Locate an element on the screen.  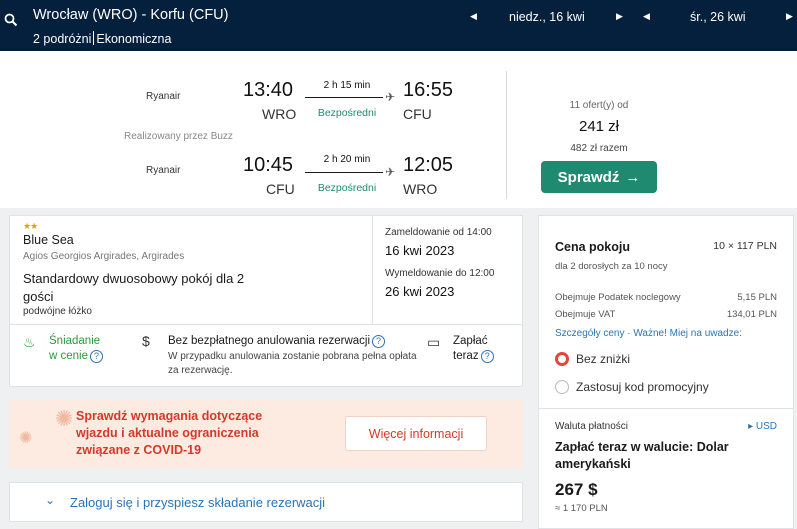
inbound-arr-code: WRO is located at coordinates (420, 189).